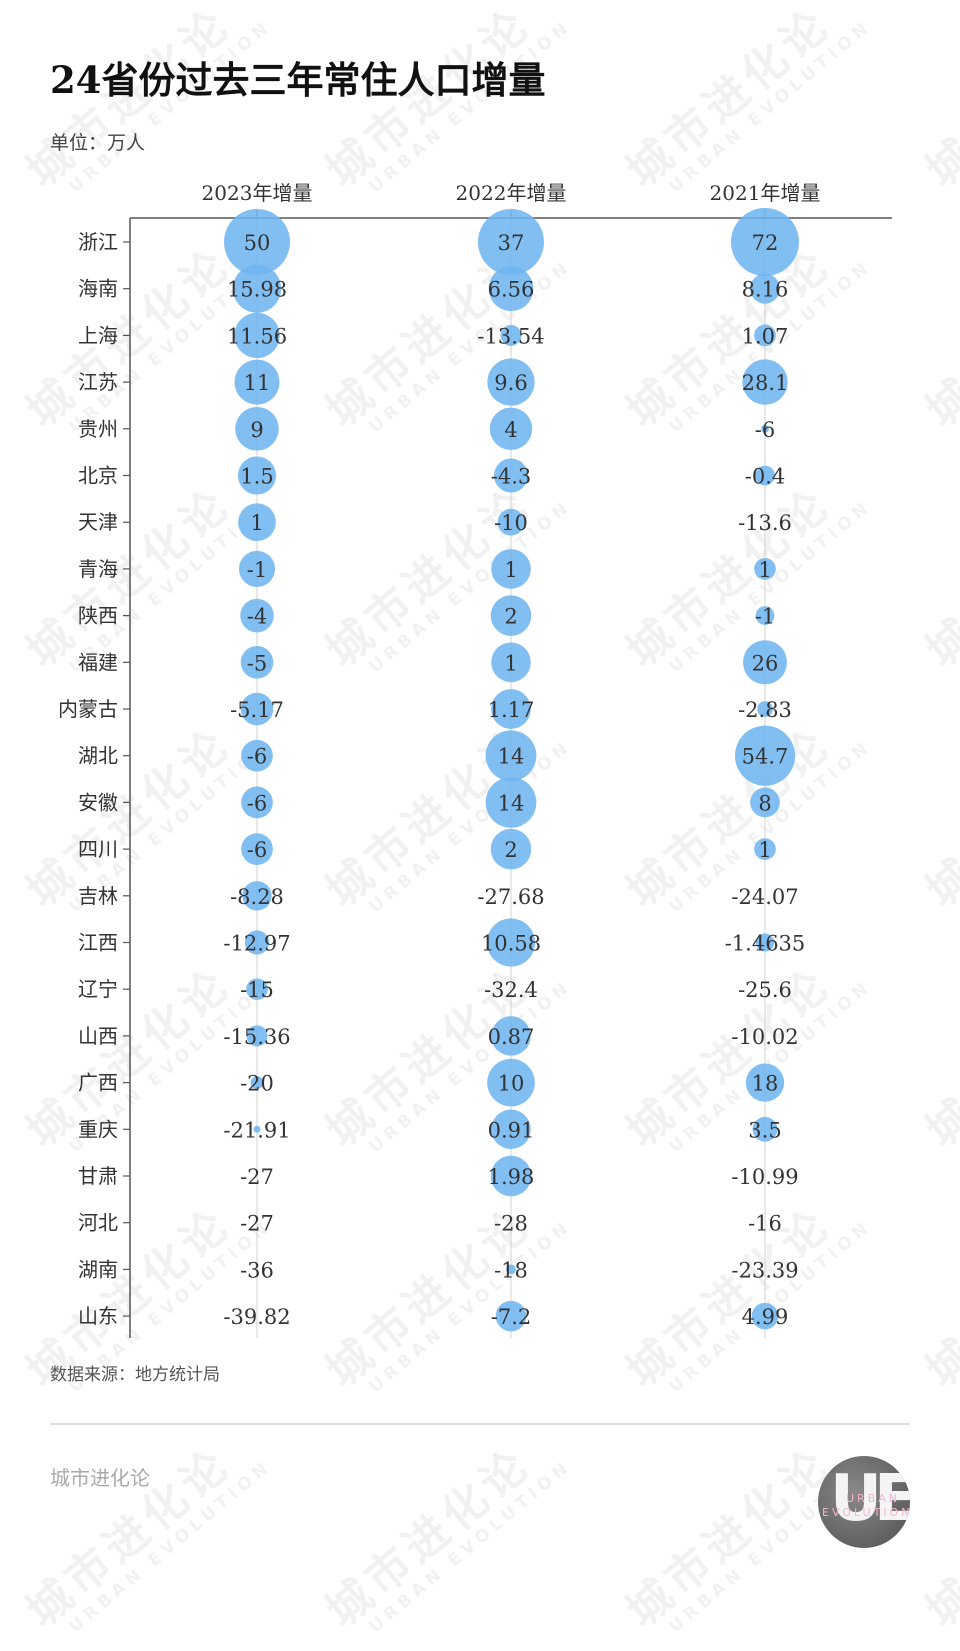  Describe the element at coordinates (257, 383) in the screenshot. I see `value-label: 11` at that location.